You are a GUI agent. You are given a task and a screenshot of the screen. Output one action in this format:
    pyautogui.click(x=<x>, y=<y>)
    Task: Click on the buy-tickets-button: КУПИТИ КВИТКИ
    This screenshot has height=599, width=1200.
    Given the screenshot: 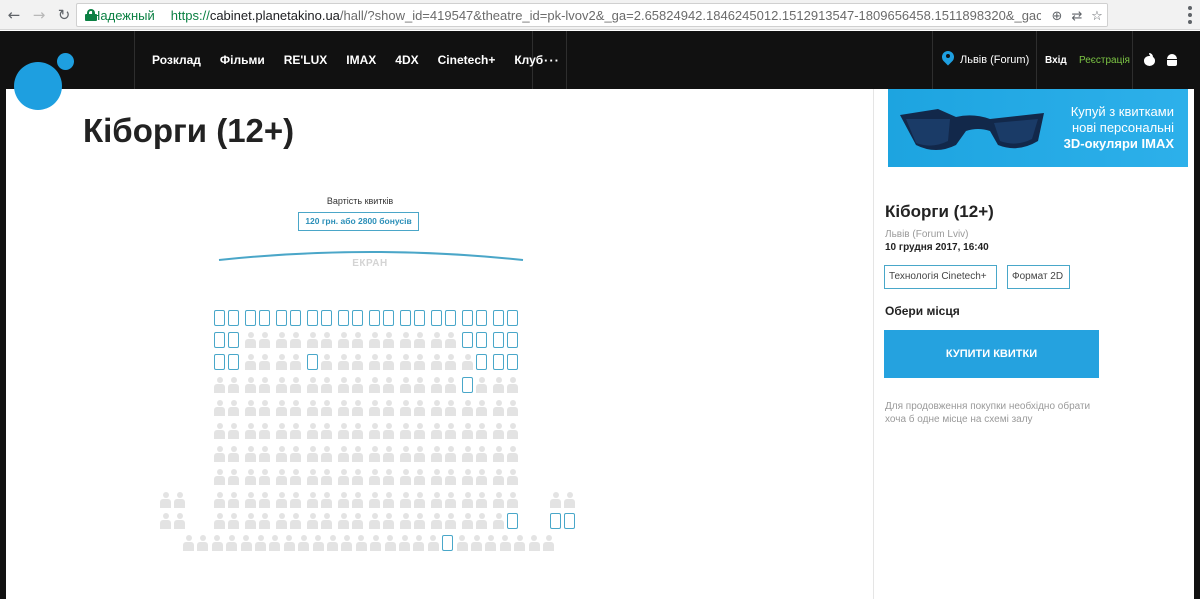 What is the action you would take?
    pyautogui.click(x=991, y=354)
    